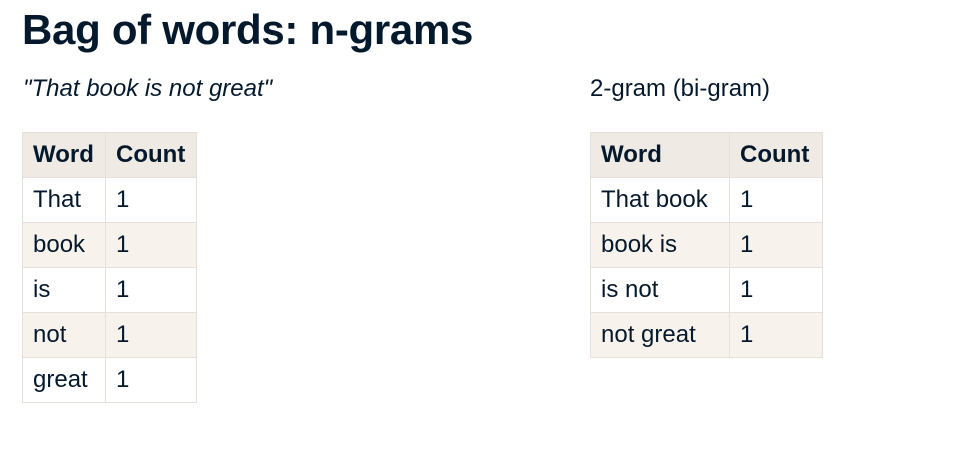 The width and height of the screenshot is (961, 457). I want to click on table-row: book is 1, so click(706, 245).